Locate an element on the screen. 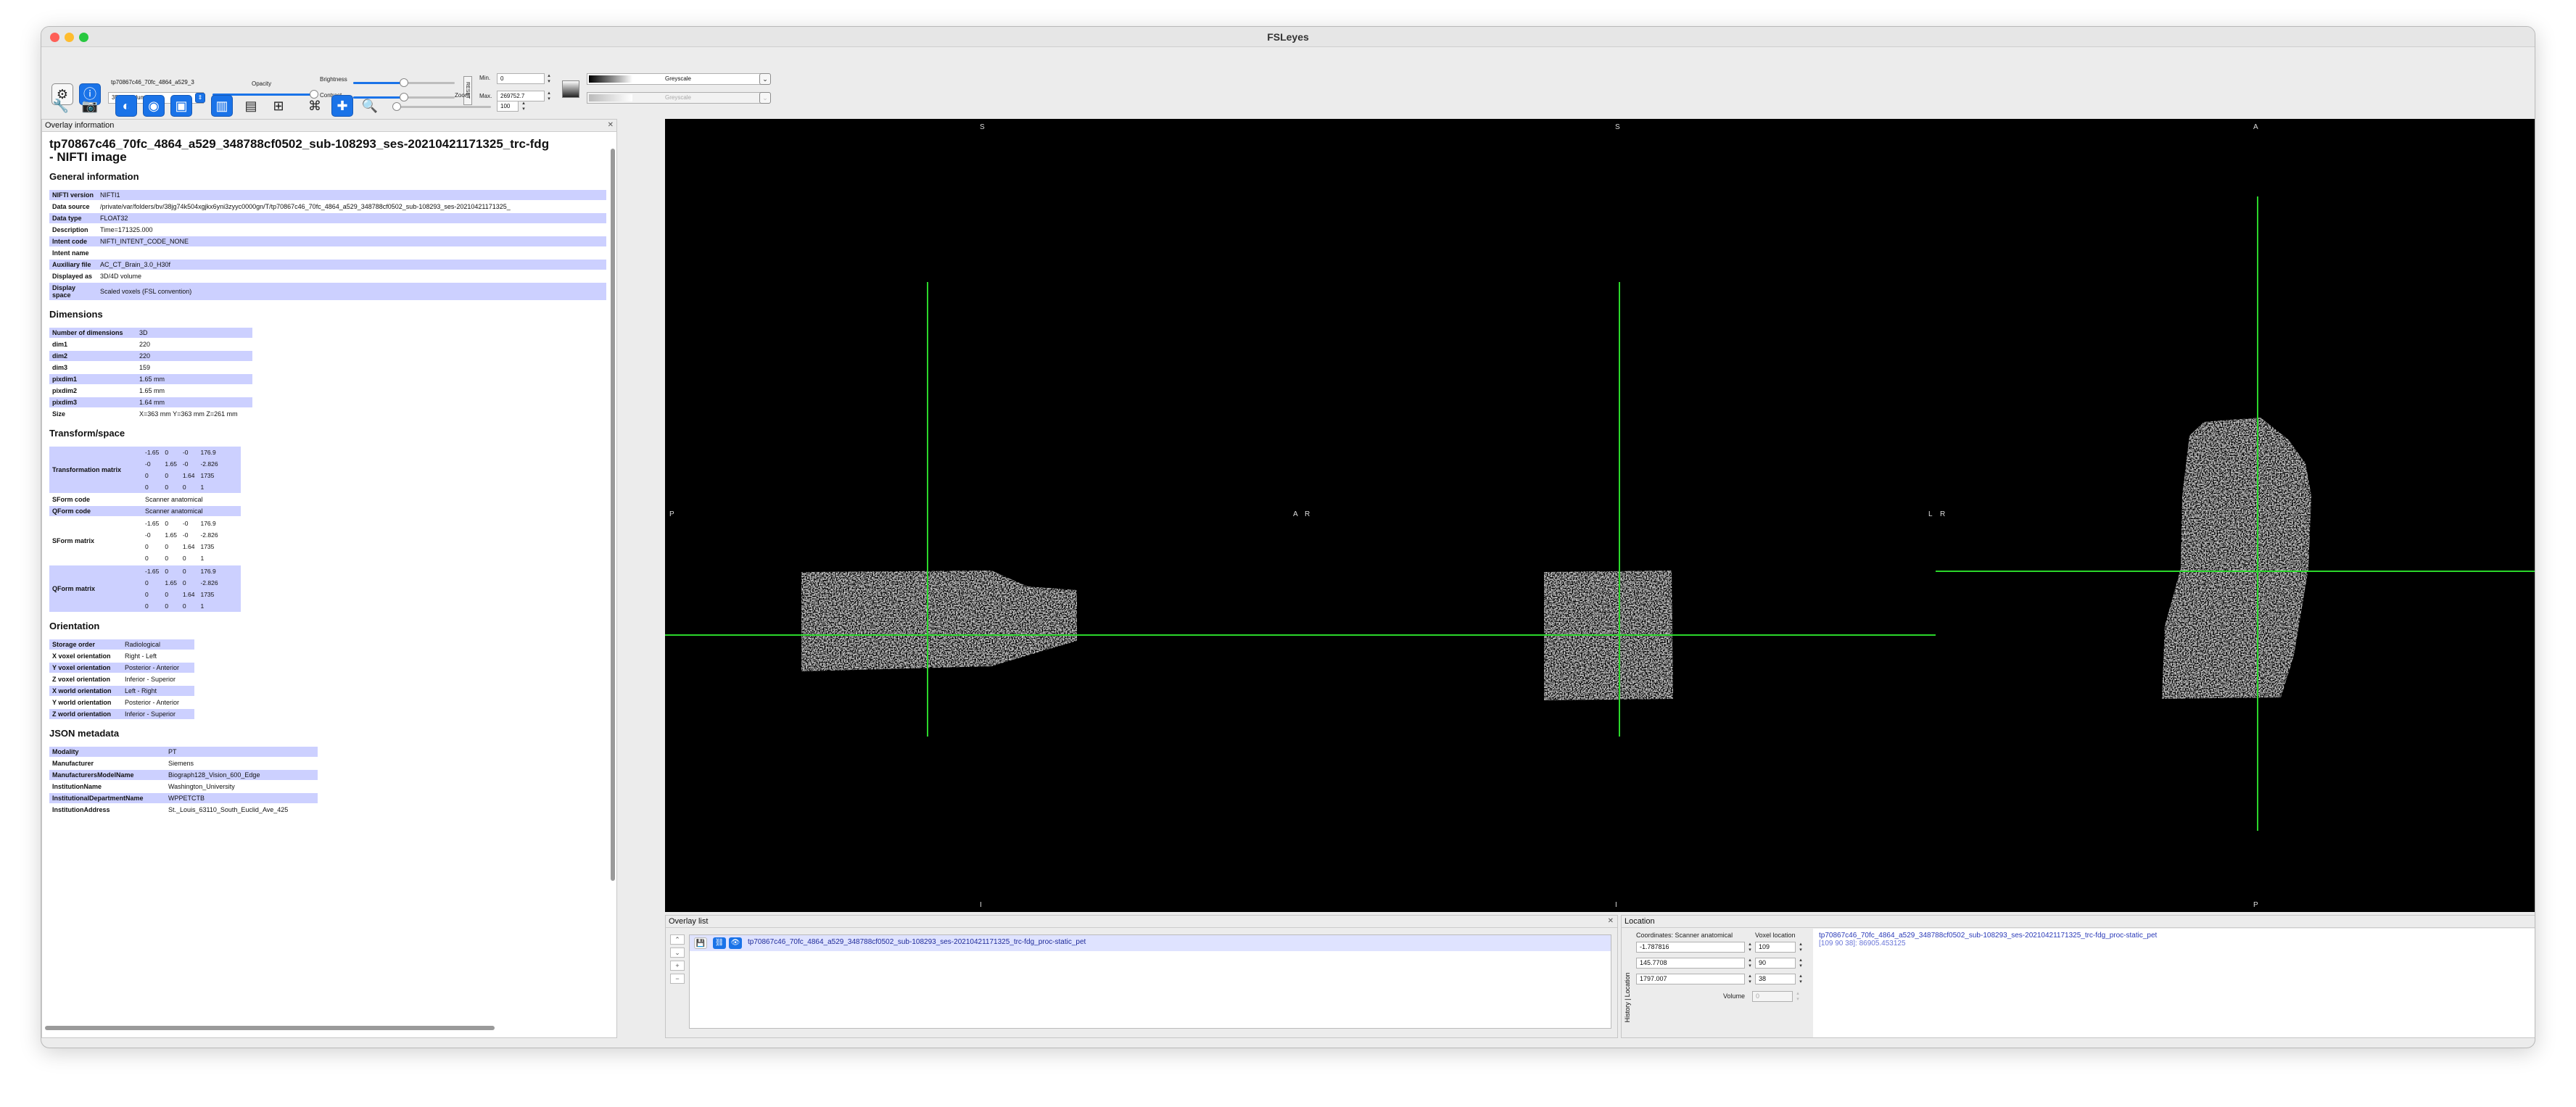 This screenshot has height=1107, width=2576. volume-stepper: ▴ ▾ is located at coordinates (1797, 997).